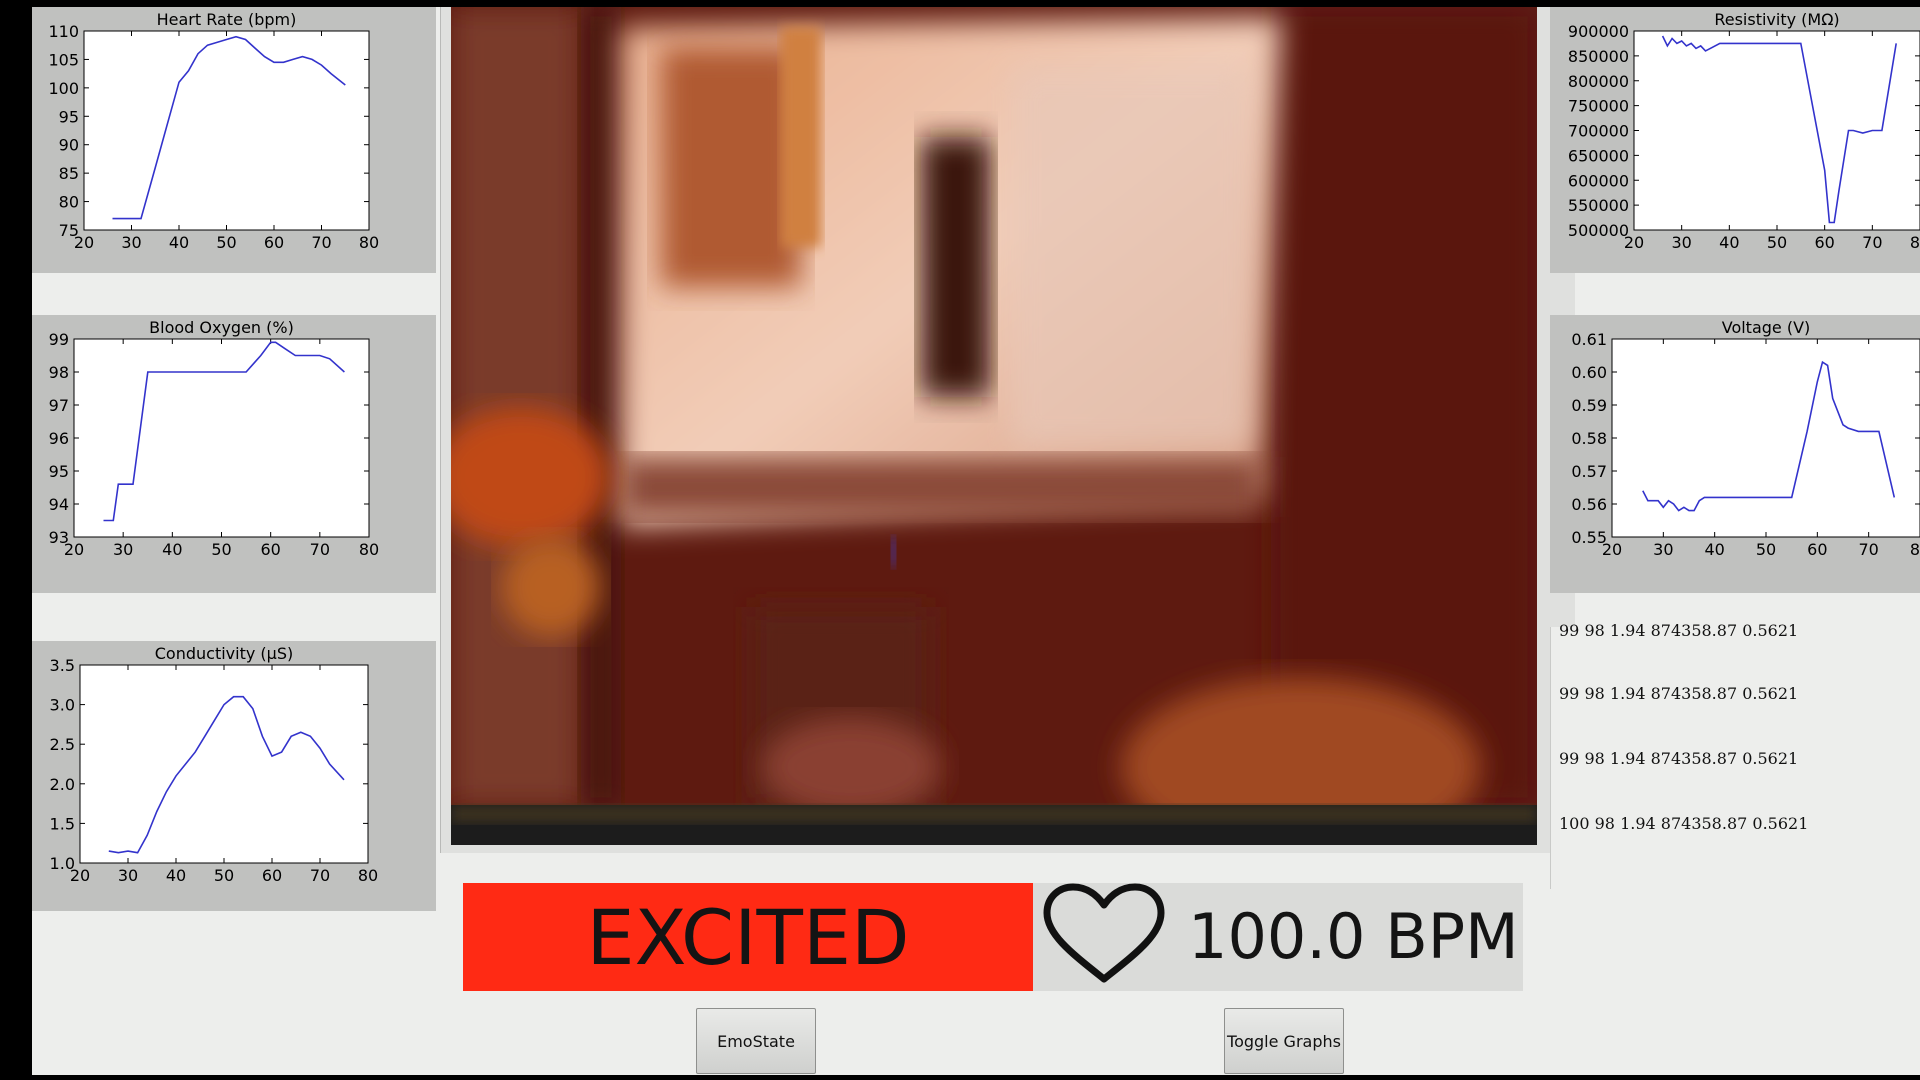 Image resolution: width=1920 pixels, height=1080 pixels. What do you see at coordinates (224, 653) in the screenshot?
I see `chart-title: Conductivity (µS)` at bounding box center [224, 653].